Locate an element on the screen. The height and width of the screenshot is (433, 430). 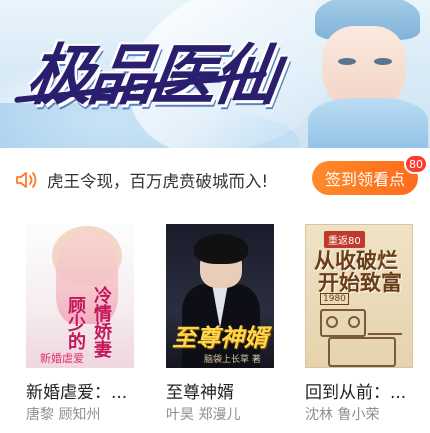
cover-author: 脑袋上长草 著 is located at coordinates (232, 360).